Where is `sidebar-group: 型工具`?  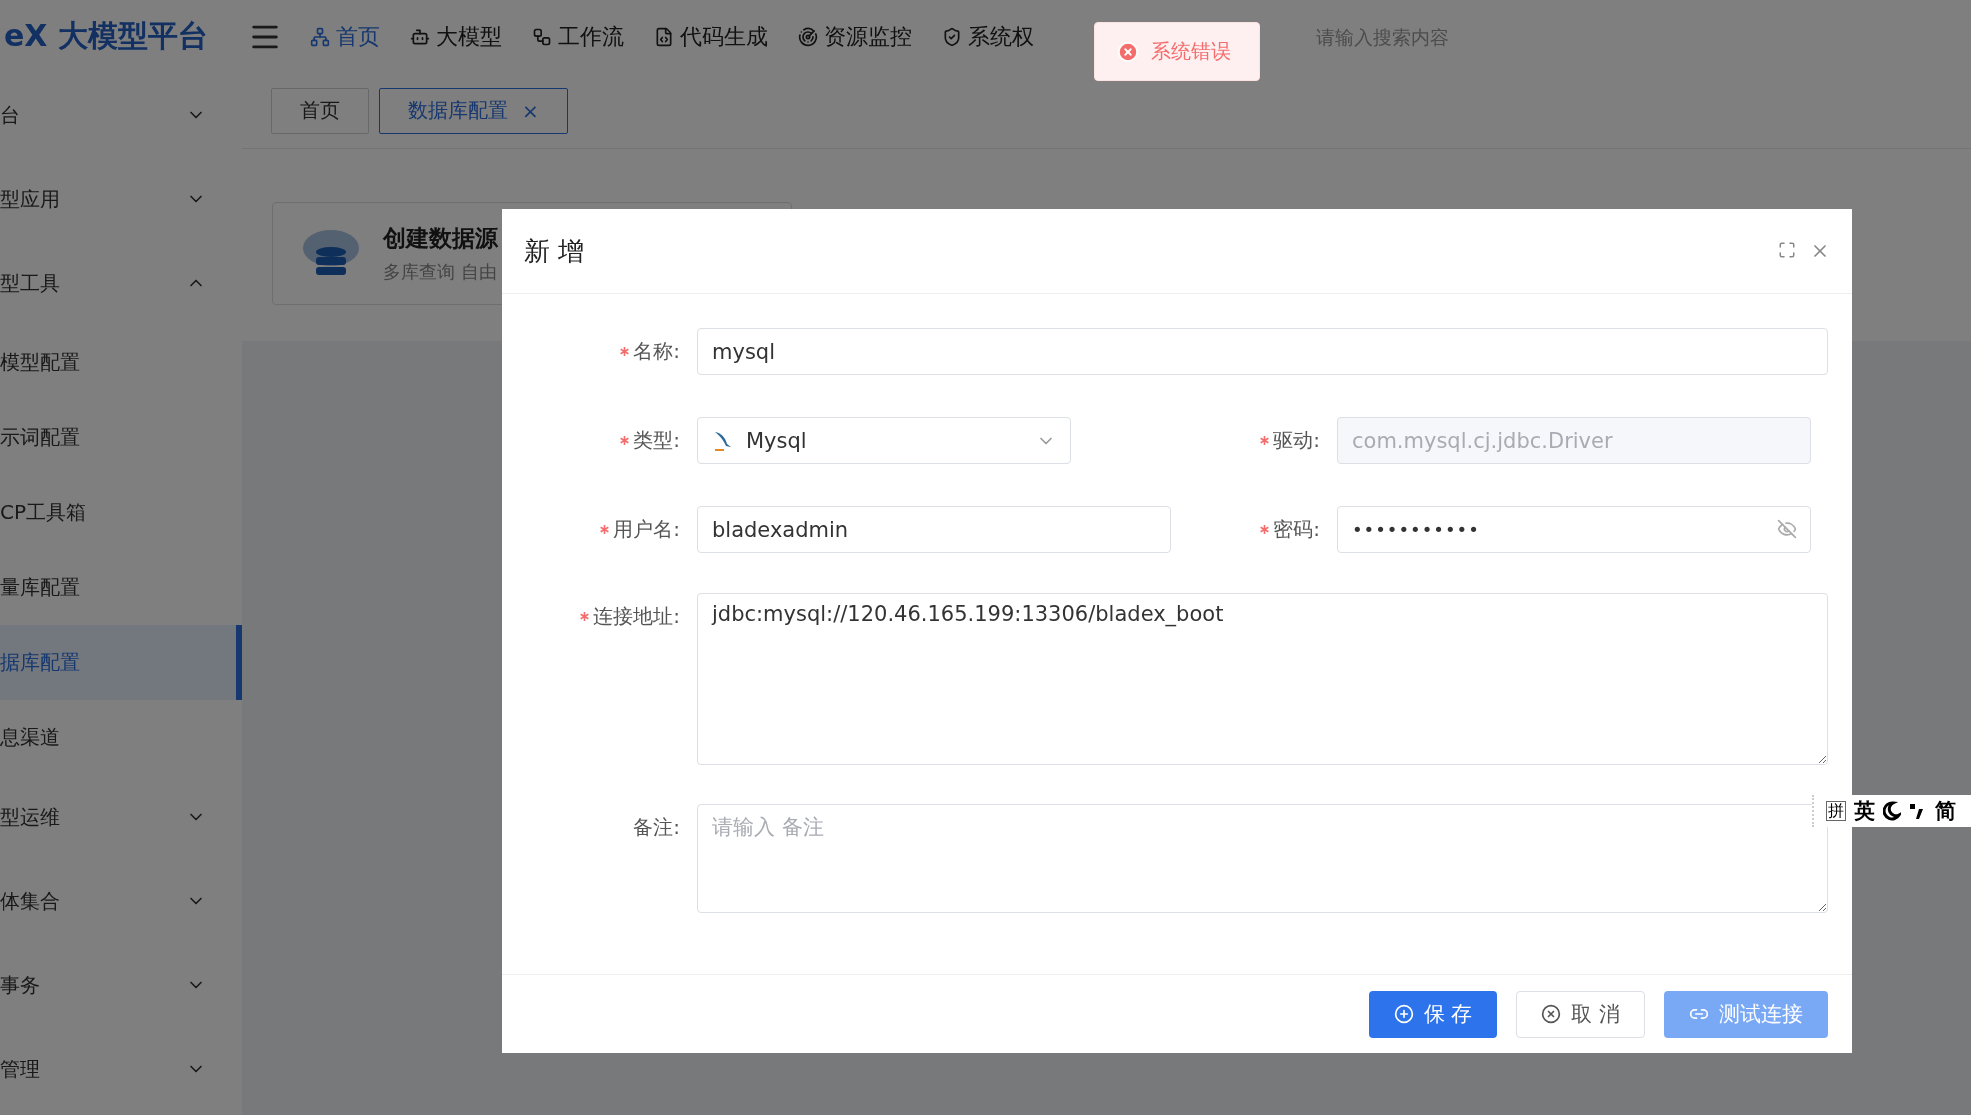 sidebar-group: 型工具 is located at coordinates (121, 283).